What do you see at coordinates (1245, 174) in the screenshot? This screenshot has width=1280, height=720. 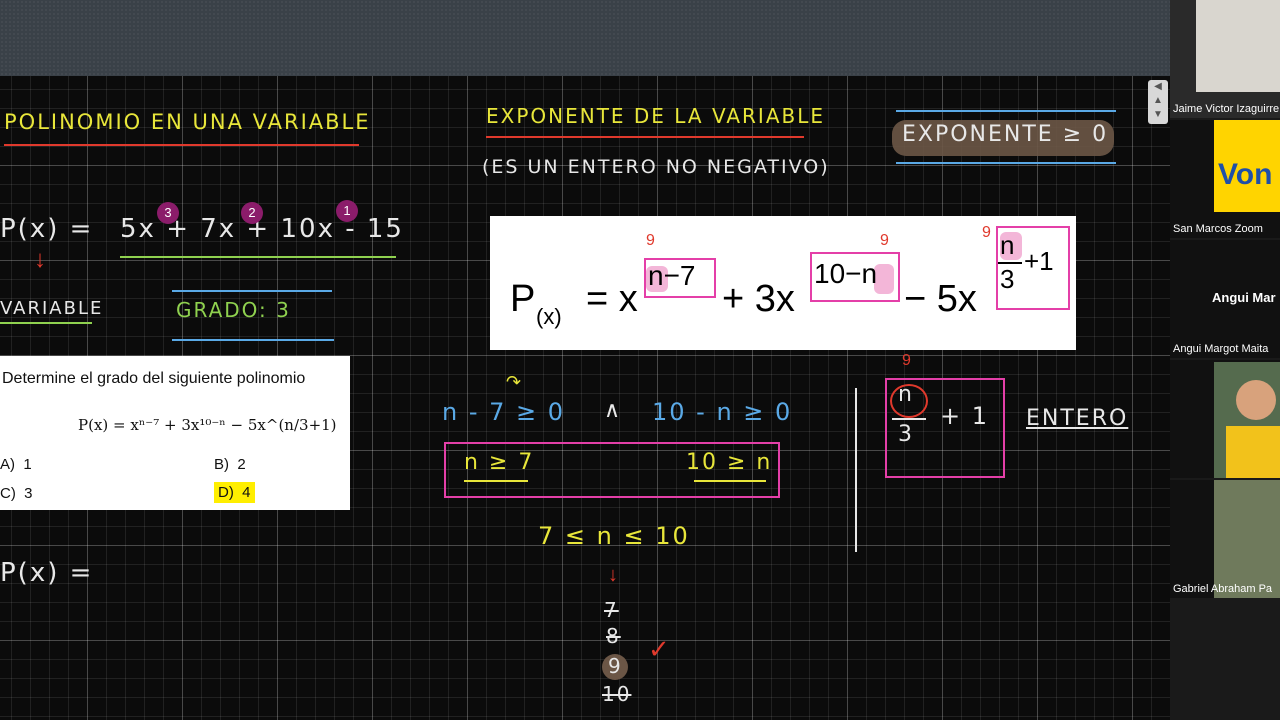 I see `logo-text: Von` at bounding box center [1245, 174].